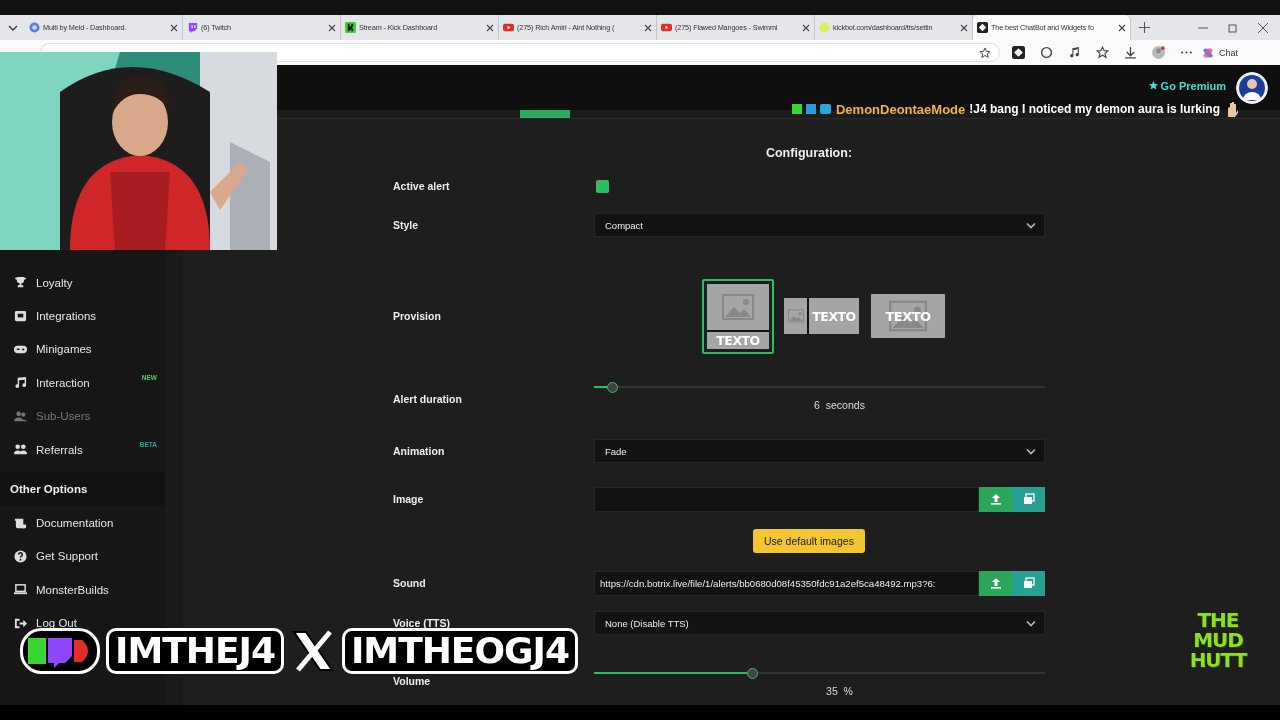 Image resolution: width=1280 pixels, height=720 pixels. I want to click on default-images-button: Use default images, so click(809, 541).